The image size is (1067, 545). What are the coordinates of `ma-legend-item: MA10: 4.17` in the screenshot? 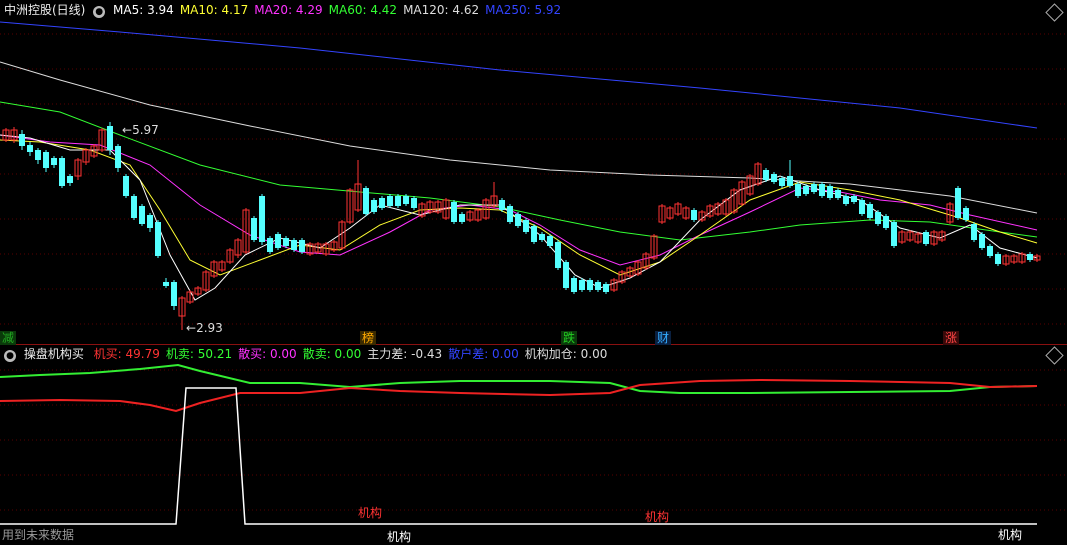 It's located at (214, 10).